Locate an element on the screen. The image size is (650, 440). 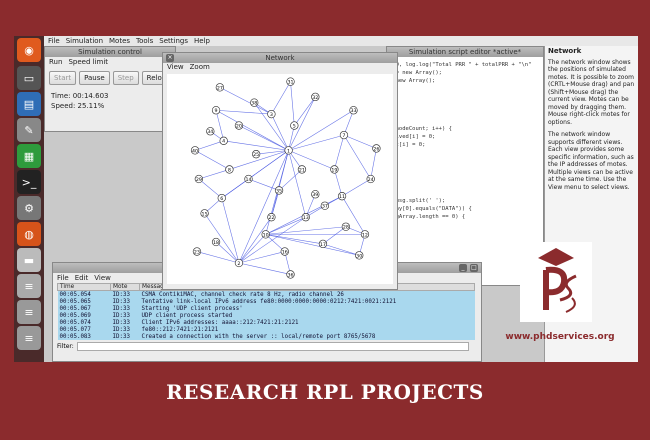
mote-link is located at coordinates (356, 187).